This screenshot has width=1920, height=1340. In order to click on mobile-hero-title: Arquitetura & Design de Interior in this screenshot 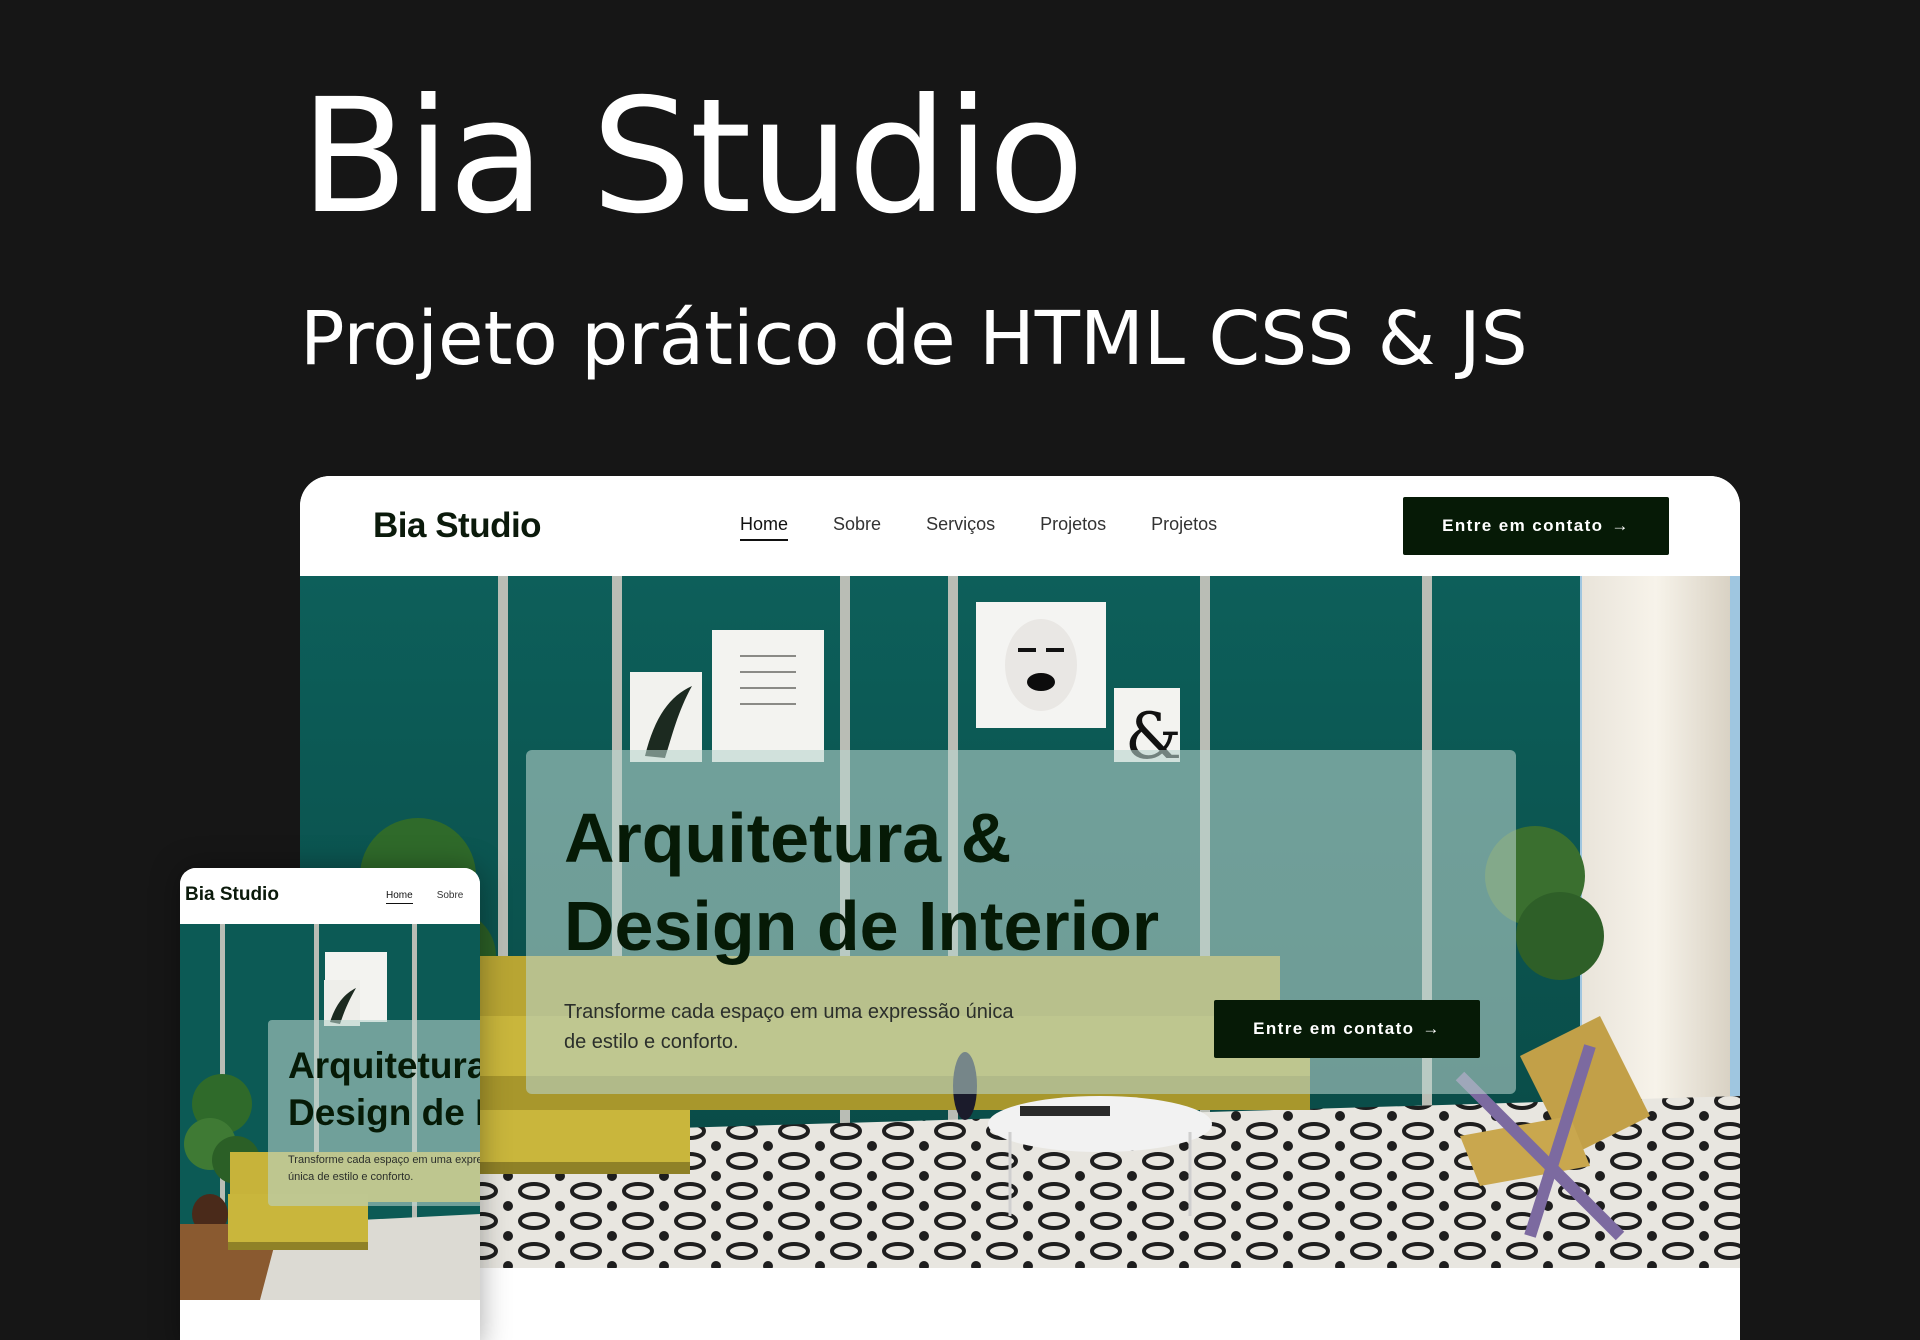, I will do `click(384, 1089)`.